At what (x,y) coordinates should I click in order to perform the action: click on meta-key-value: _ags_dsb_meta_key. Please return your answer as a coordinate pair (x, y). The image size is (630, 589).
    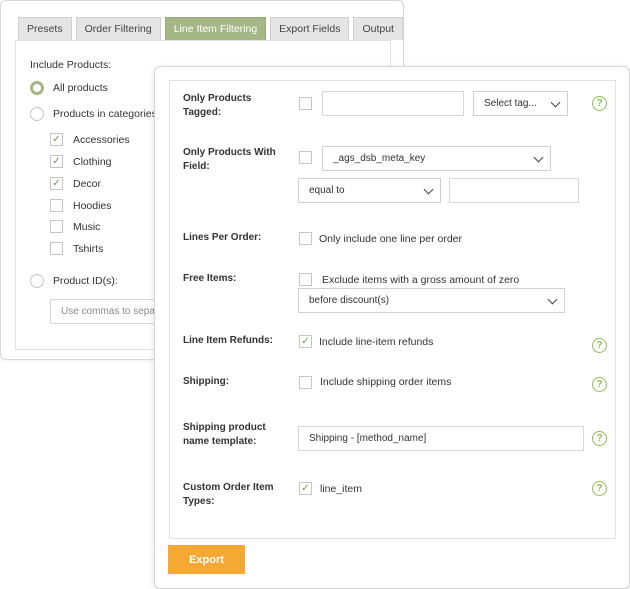
    Looking at the image, I should click on (379, 158).